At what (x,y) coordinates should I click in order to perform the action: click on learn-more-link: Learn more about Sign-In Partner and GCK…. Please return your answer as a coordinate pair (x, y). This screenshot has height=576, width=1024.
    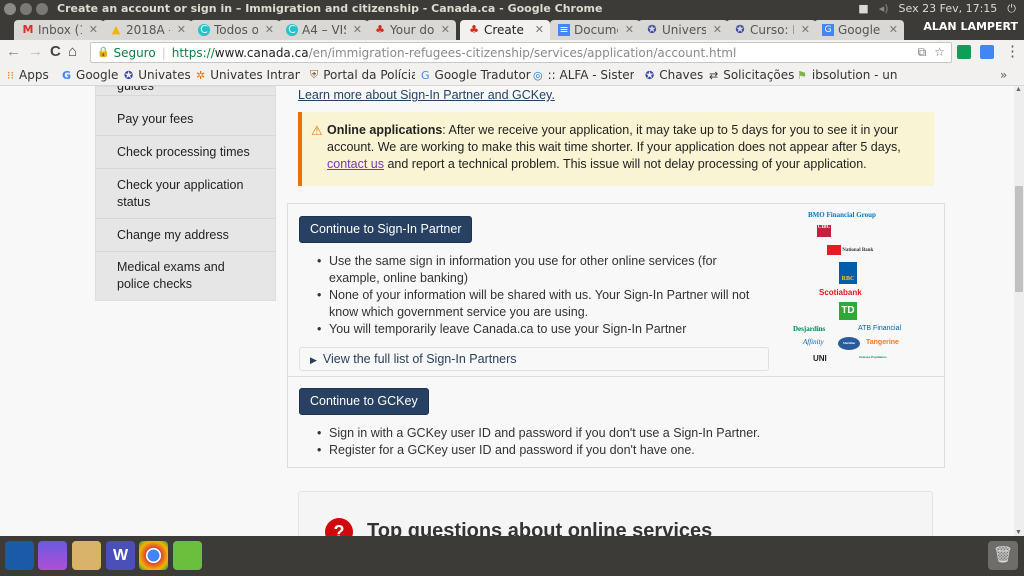
    Looking at the image, I should click on (426, 95).